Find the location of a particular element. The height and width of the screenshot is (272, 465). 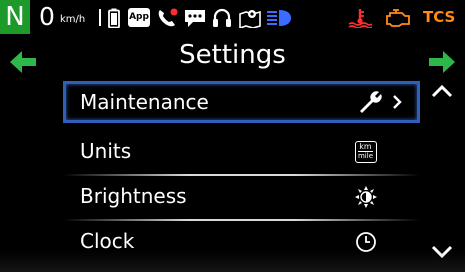

app-badge-label: App is located at coordinates (139, 17).